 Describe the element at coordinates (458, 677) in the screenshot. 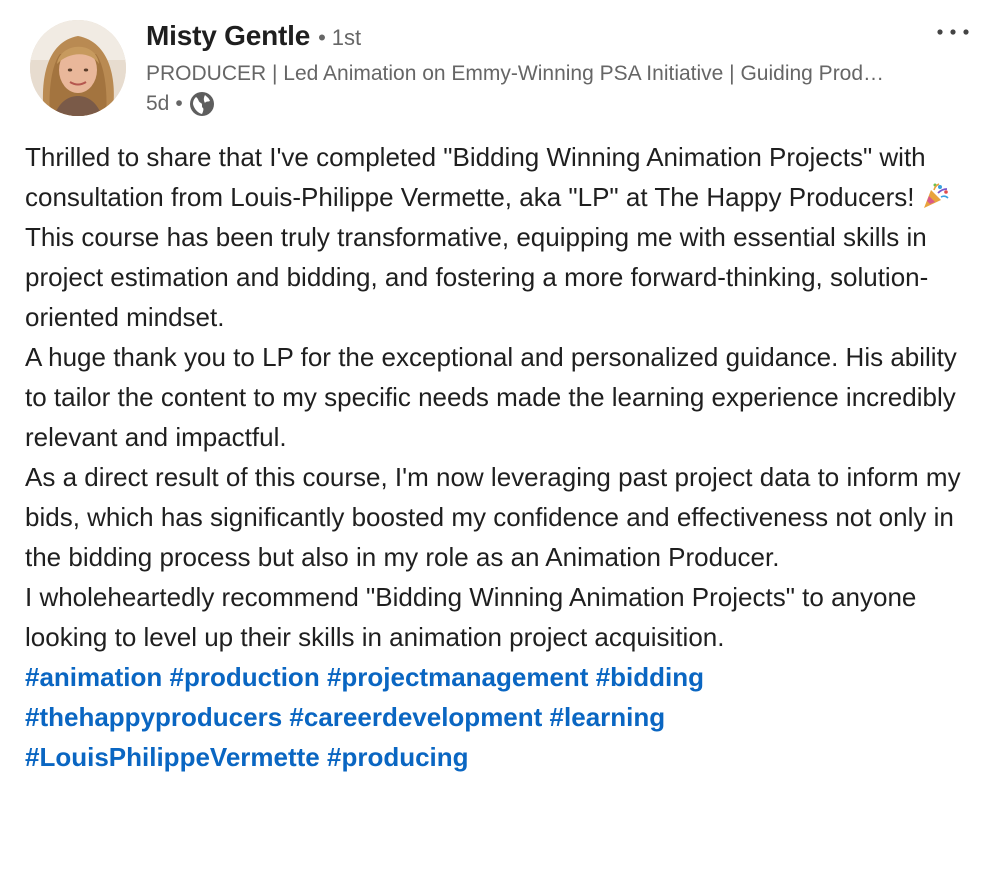

I see `hashtag-projectmanagement: #projectmanagement` at that location.